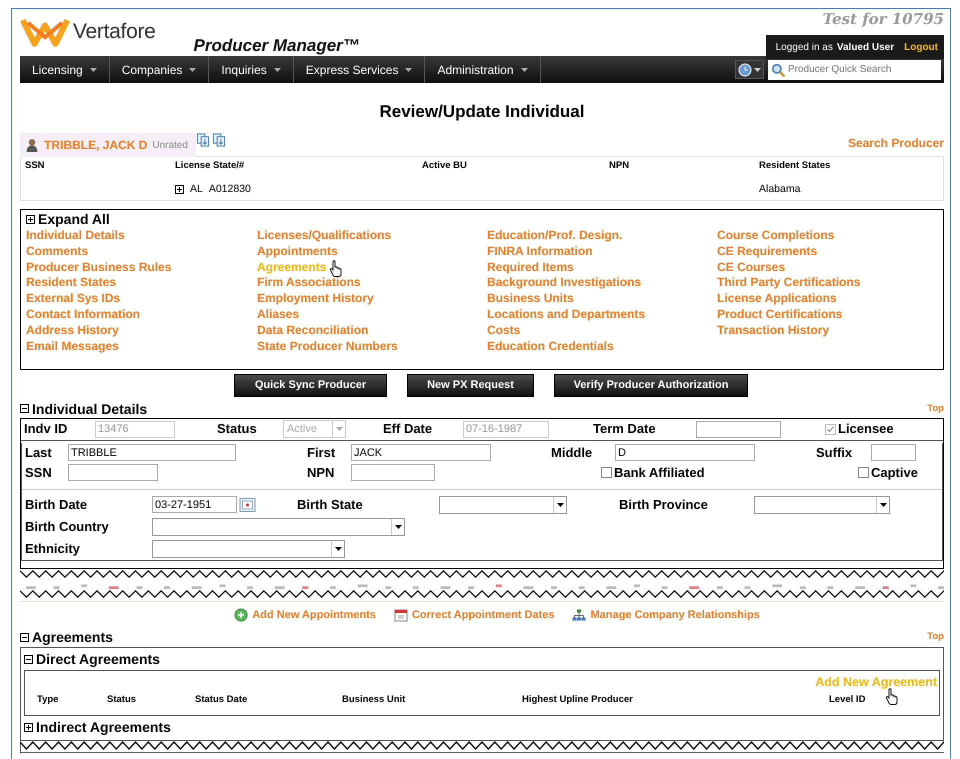  What do you see at coordinates (309, 283) in the screenshot?
I see `section-link: Firm Associations` at bounding box center [309, 283].